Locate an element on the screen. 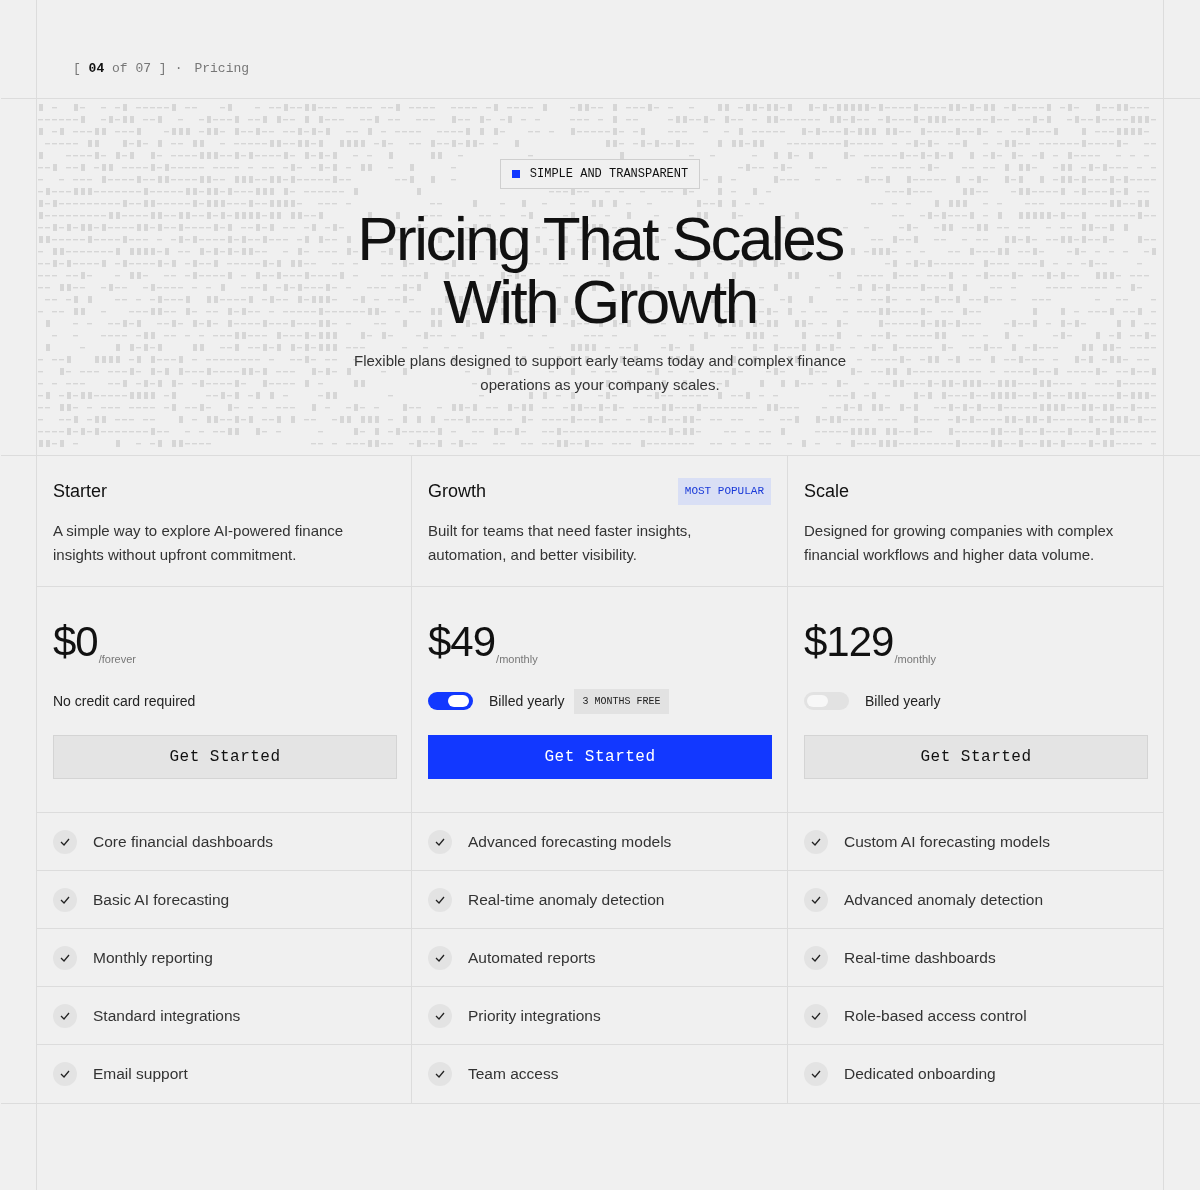 The image size is (1200, 1190). popular-tag: MOST POPULAR is located at coordinates (724, 491).